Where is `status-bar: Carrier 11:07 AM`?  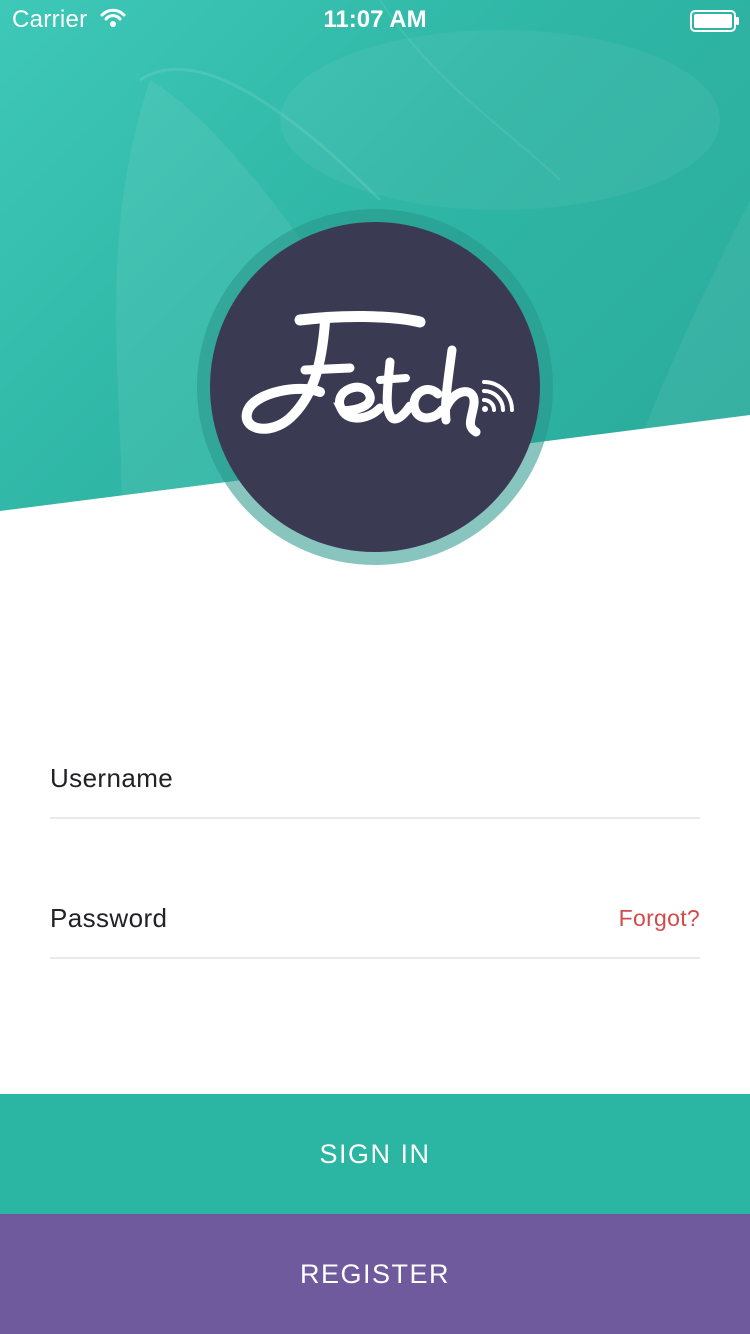
status-bar: Carrier 11:07 AM is located at coordinates (375, 20).